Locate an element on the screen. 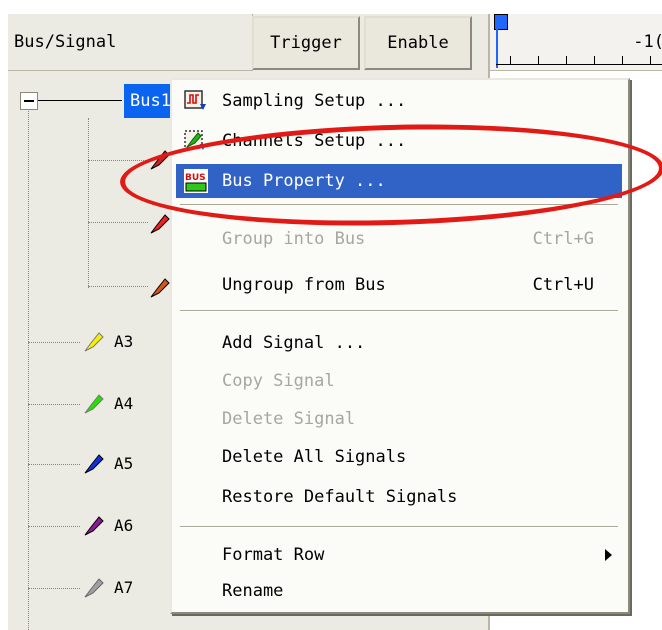  signal-label: A6 is located at coordinates (124, 525).